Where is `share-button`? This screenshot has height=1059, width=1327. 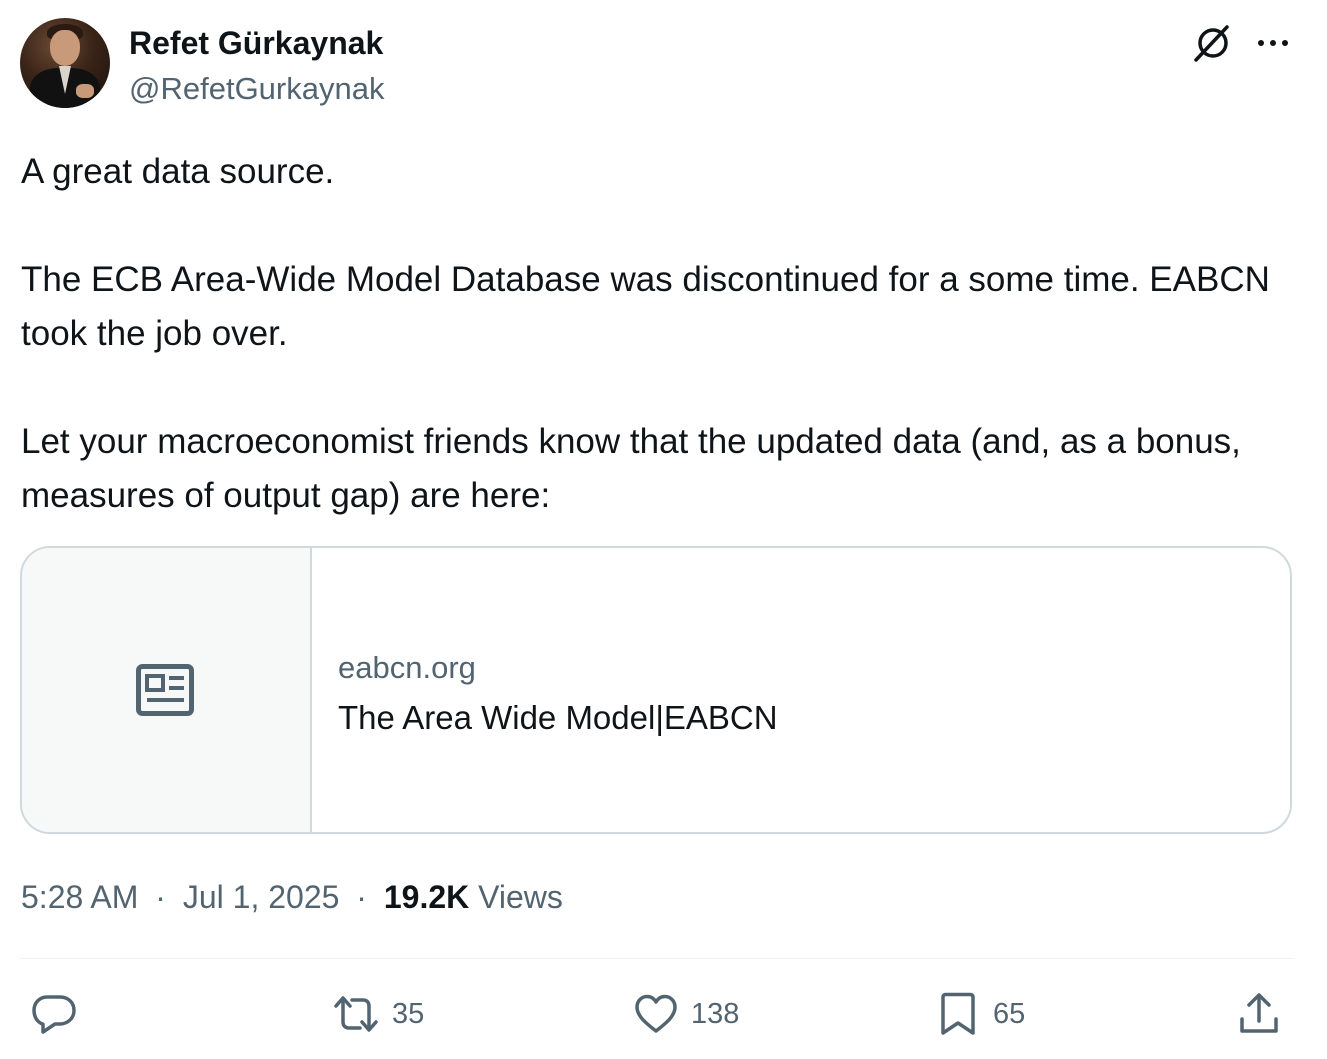 share-button is located at coordinates (1265, 1014).